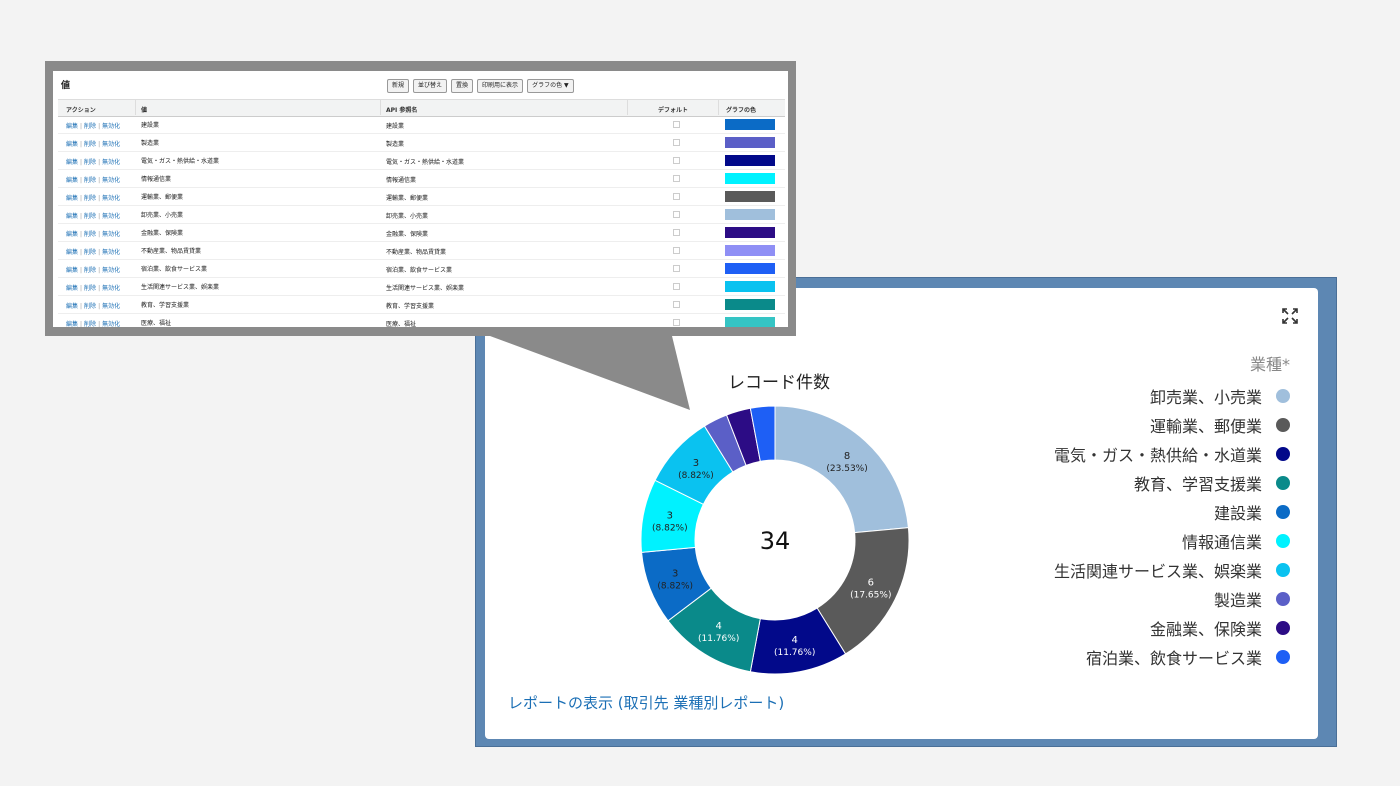  I want to click on table-row: 編集 | 削除 | 無効化 情報通信業 情報通信業, so click(421, 179).